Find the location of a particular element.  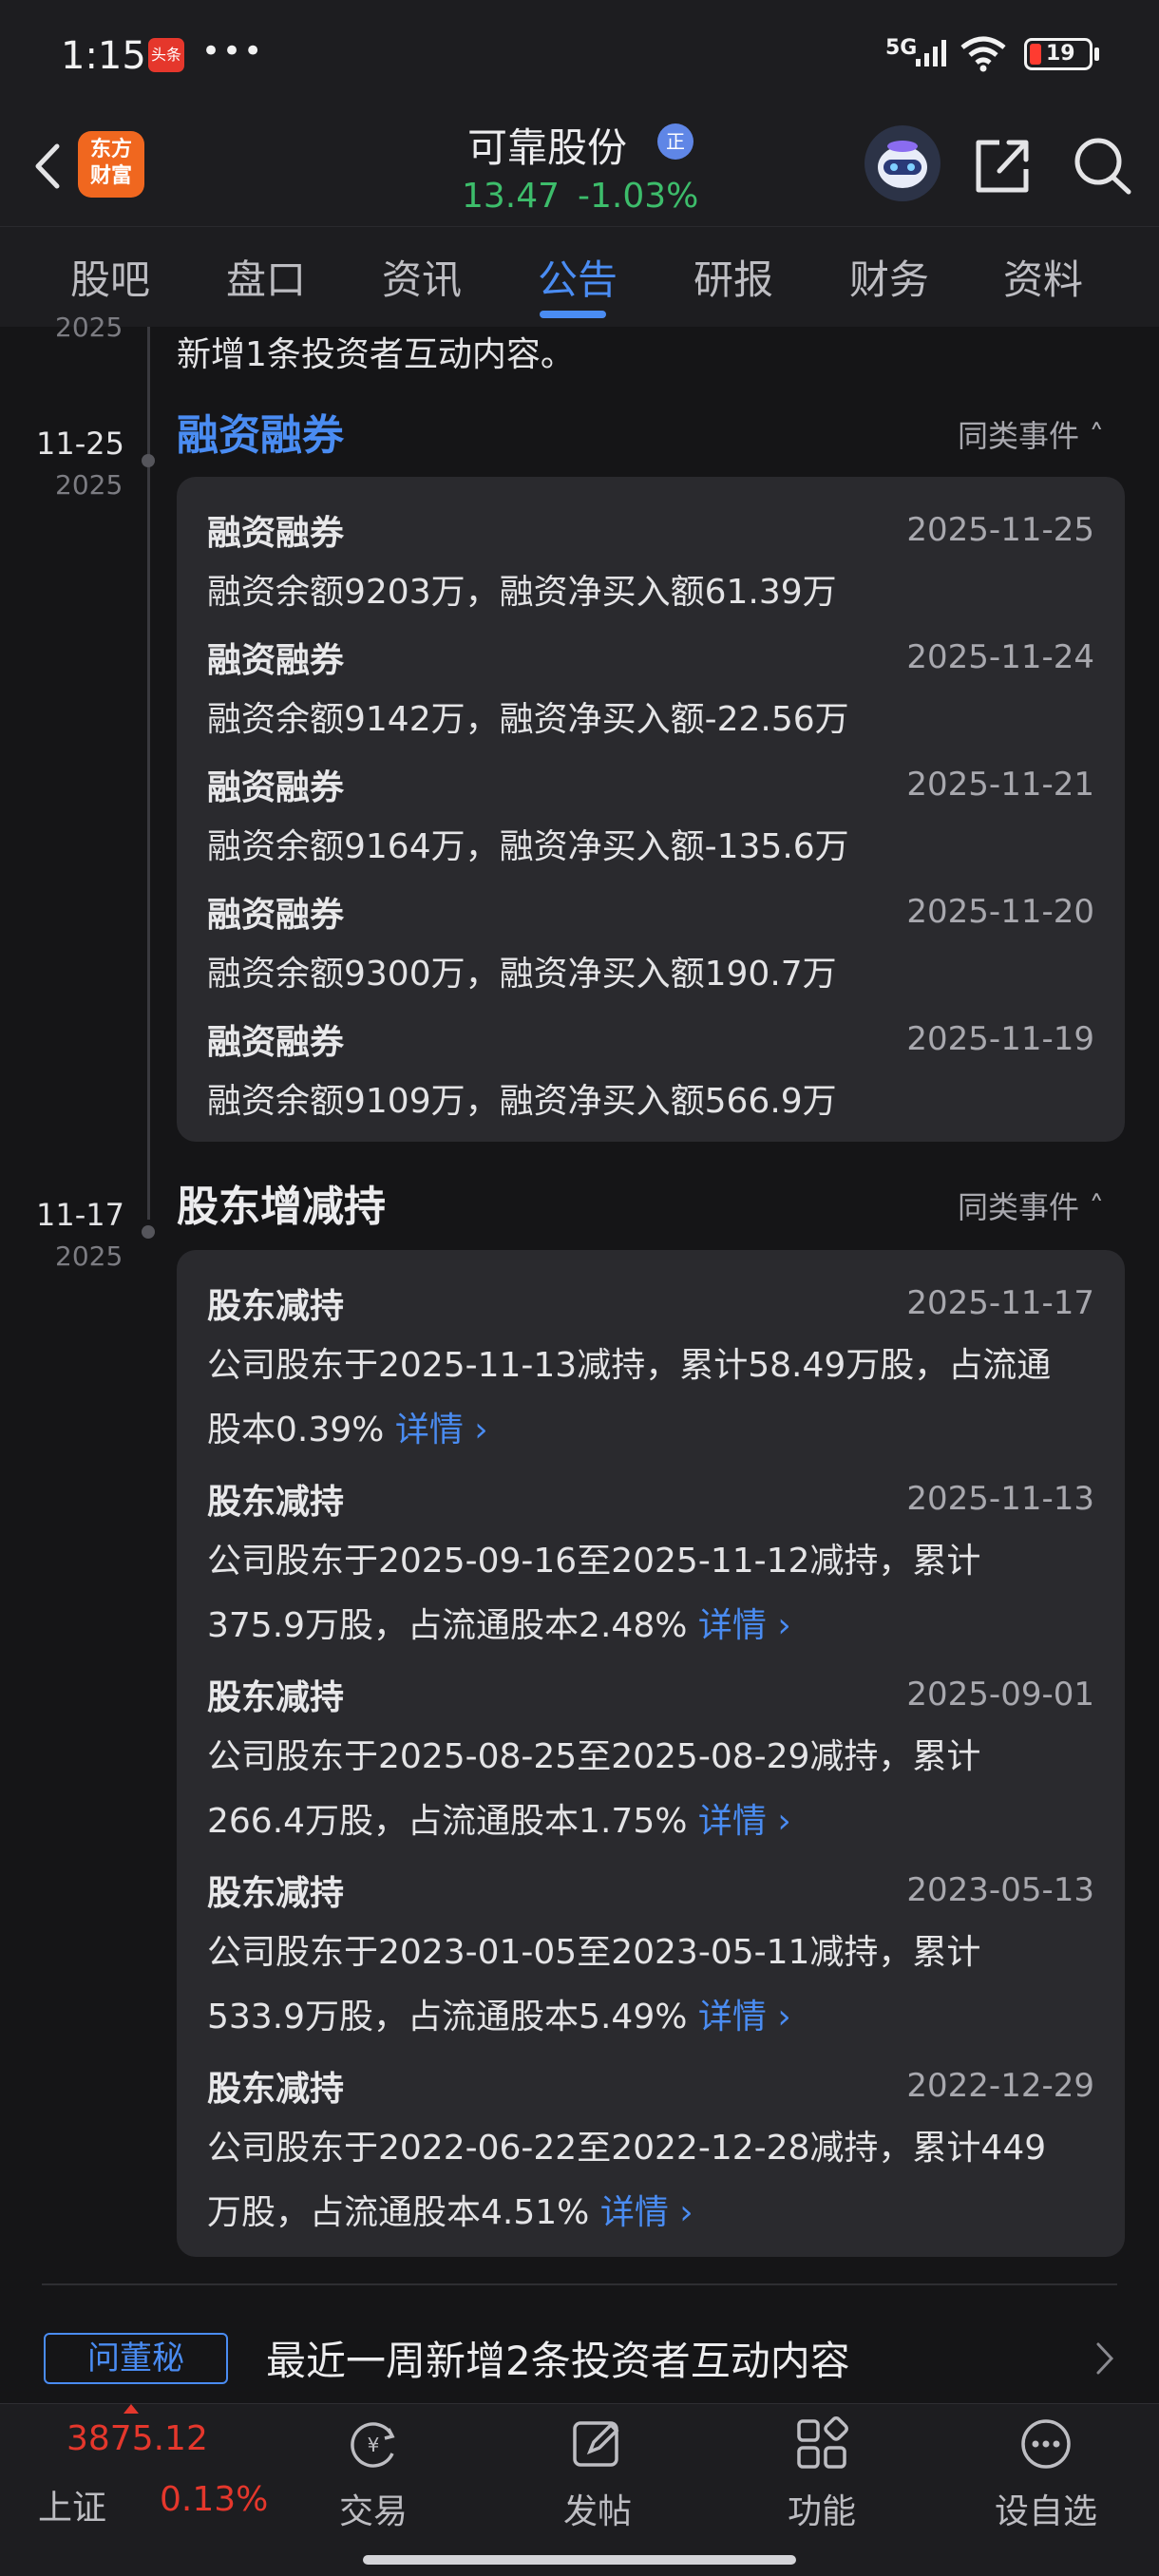

nav-post: 发帖 is located at coordinates (597, 2477).